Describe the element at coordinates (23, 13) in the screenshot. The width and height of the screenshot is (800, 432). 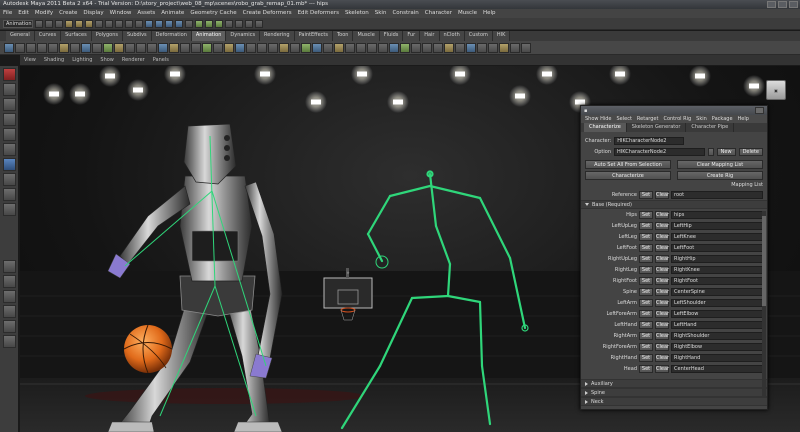
I see `menu-edit: Edit` at that location.